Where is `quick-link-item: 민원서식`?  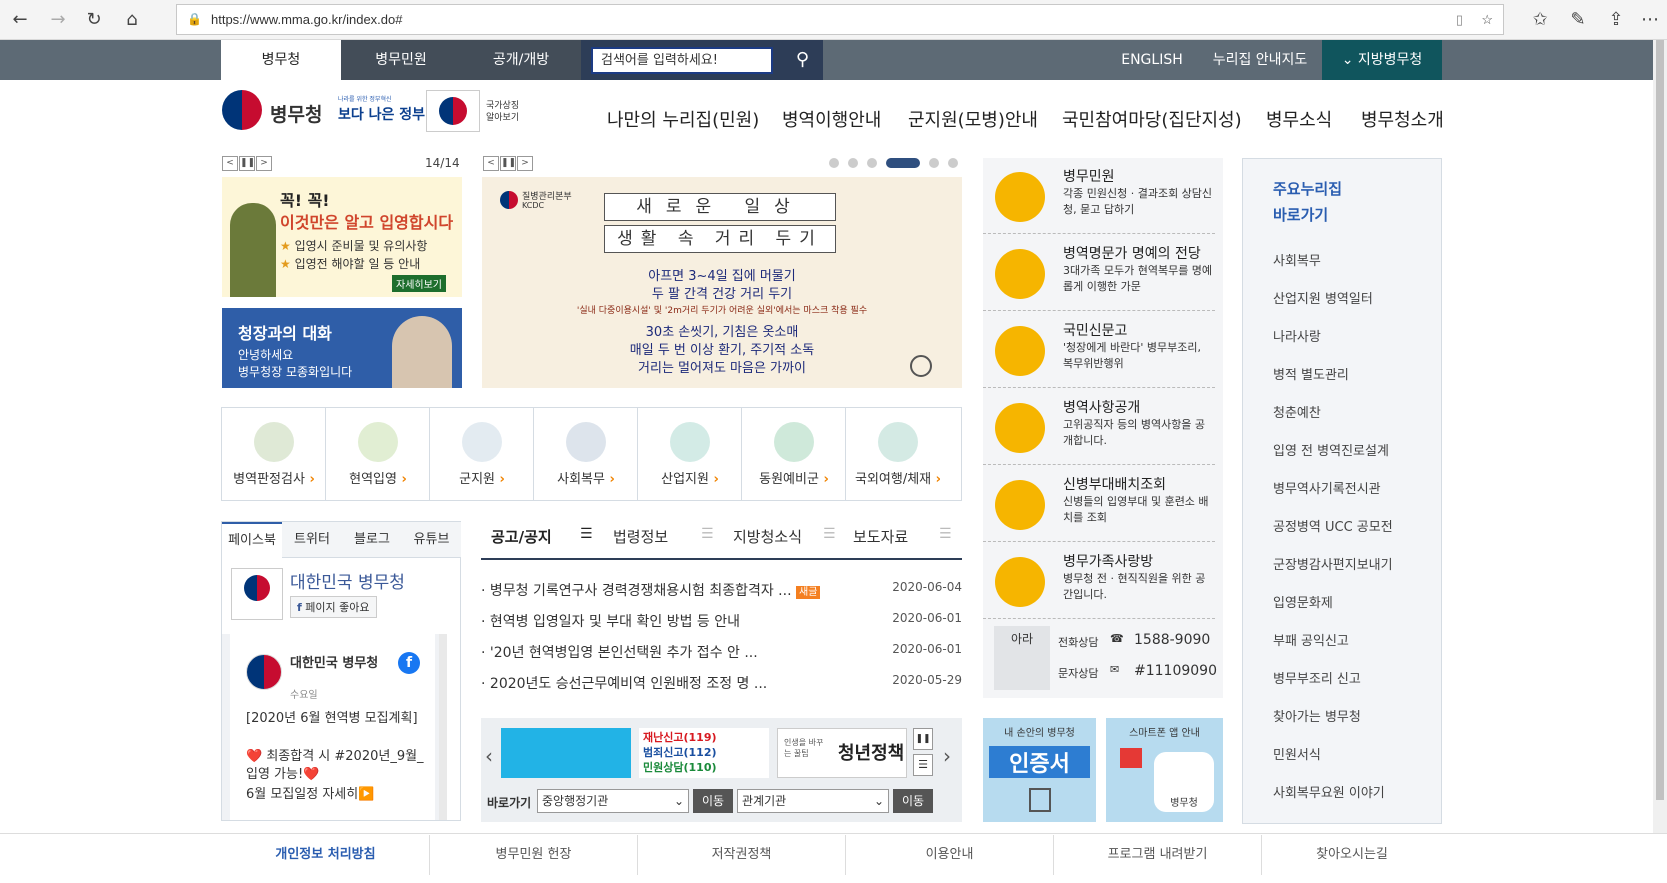 quick-link-item: 민원서식 is located at coordinates (1297, 753).